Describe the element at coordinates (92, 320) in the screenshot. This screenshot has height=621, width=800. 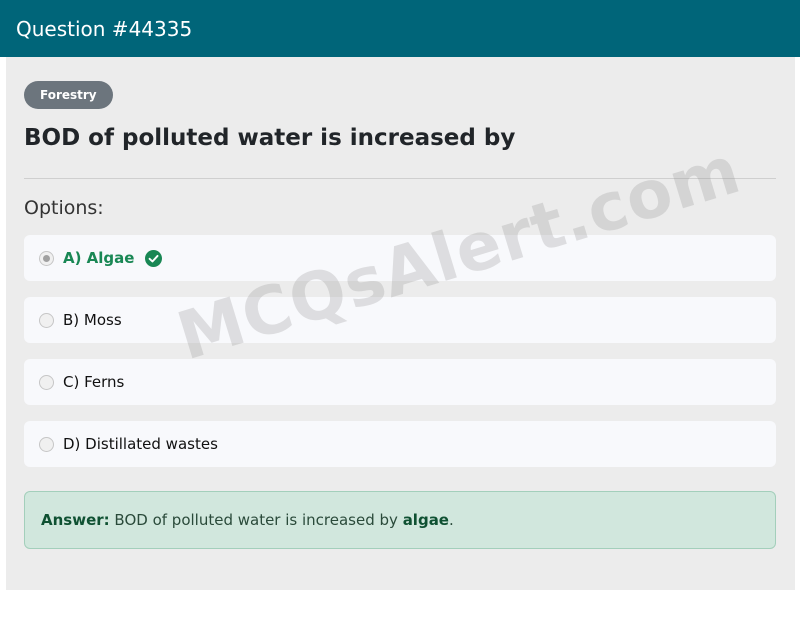
I see `option-b-label: B) Moss` at that location.